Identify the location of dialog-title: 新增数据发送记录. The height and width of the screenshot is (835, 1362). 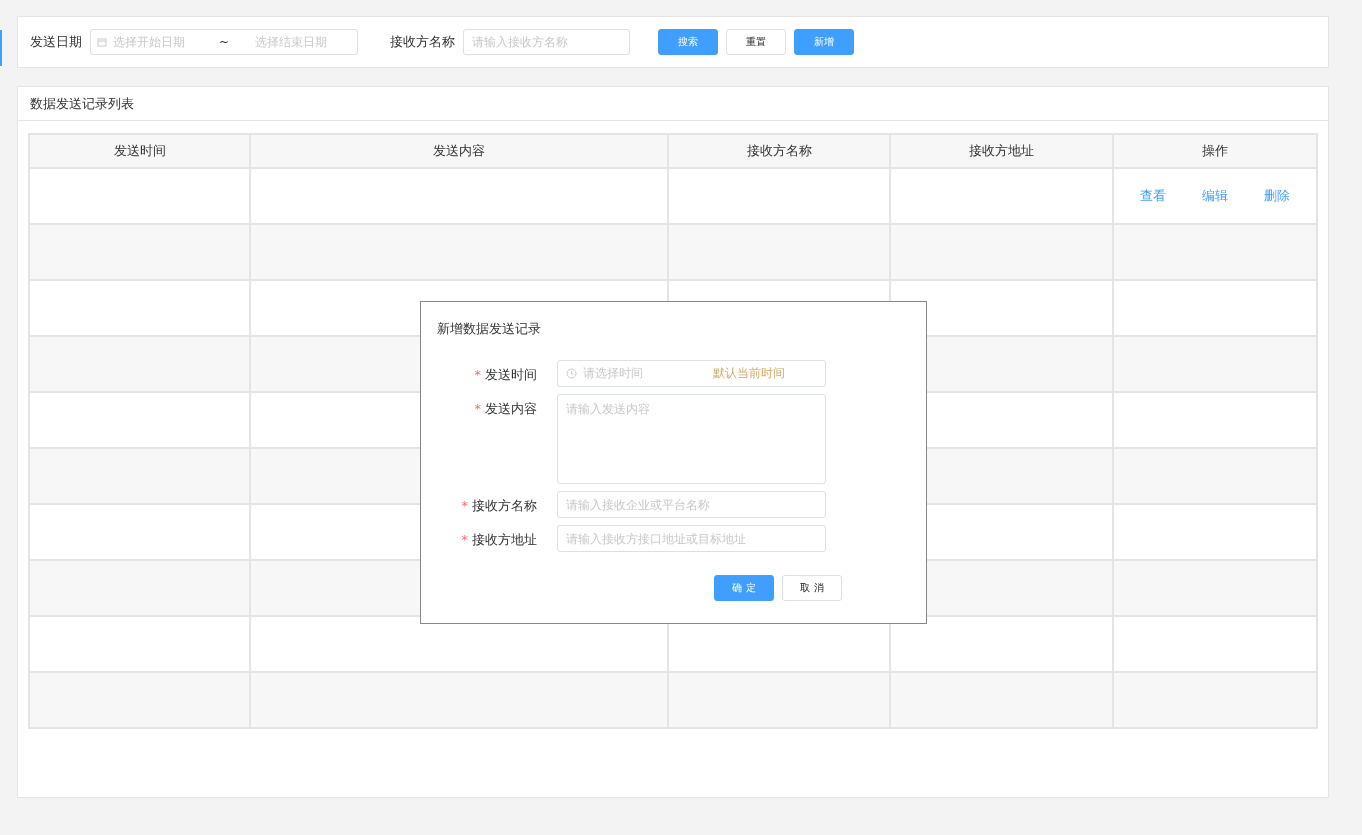
(489, 329).